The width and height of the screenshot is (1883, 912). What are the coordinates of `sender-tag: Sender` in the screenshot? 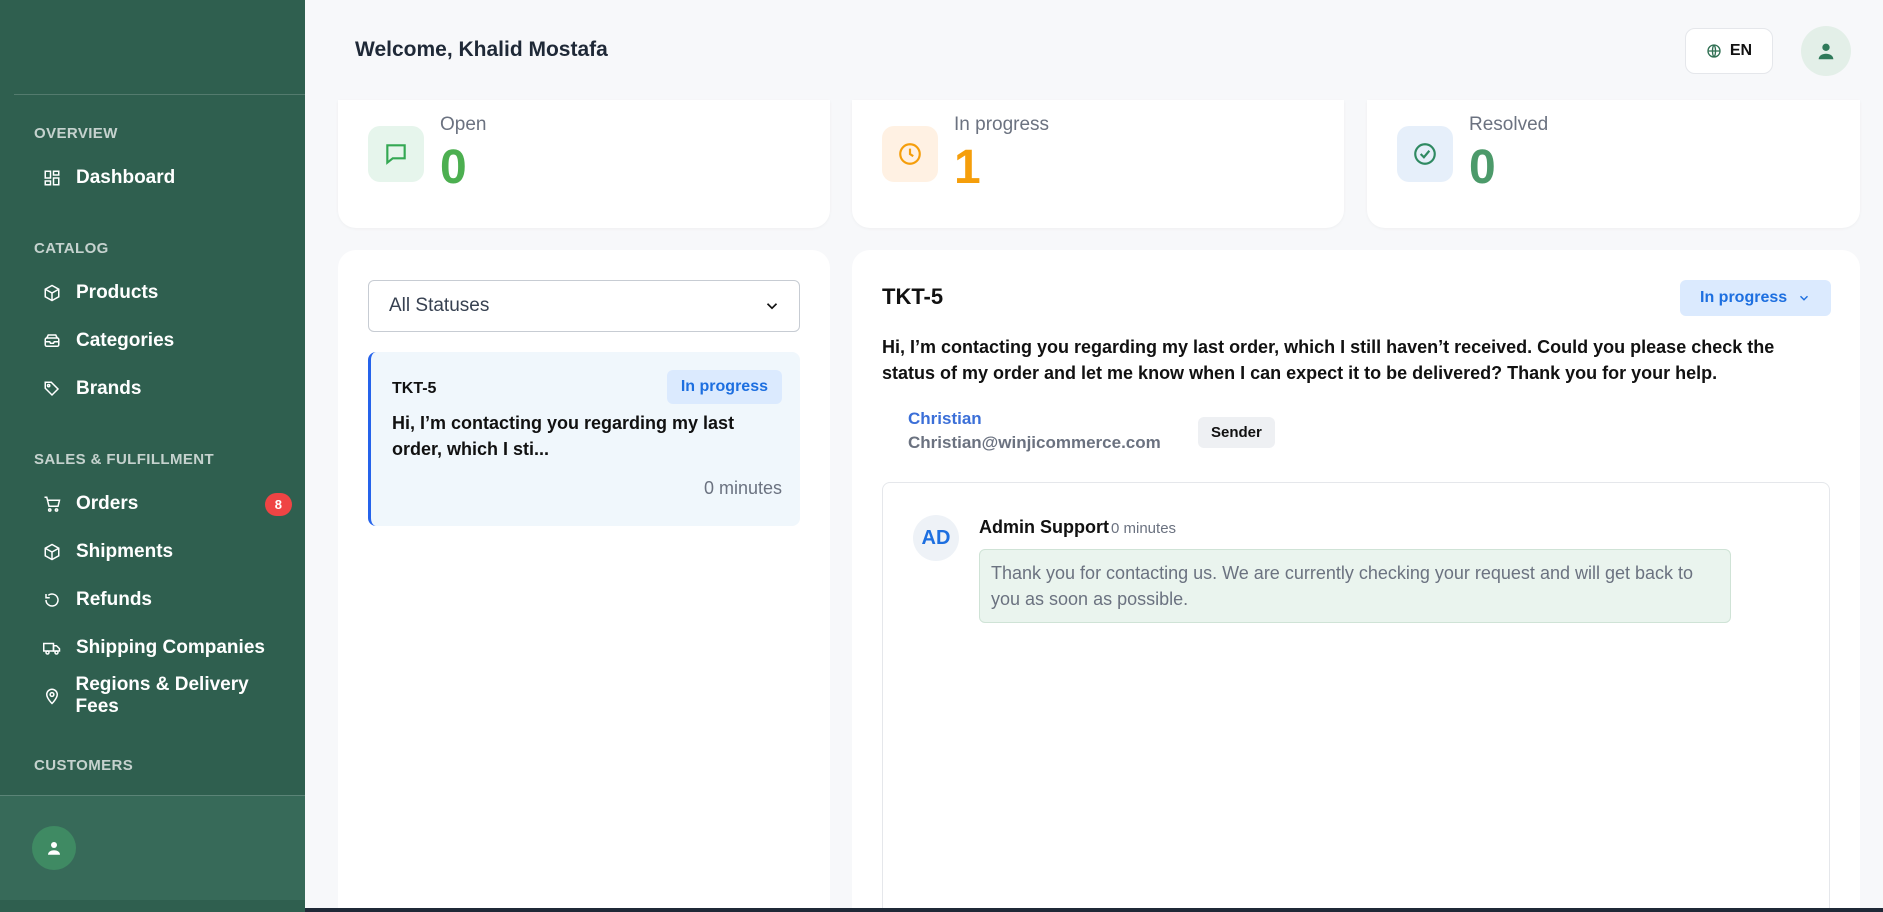 It's located at (1236, 432).